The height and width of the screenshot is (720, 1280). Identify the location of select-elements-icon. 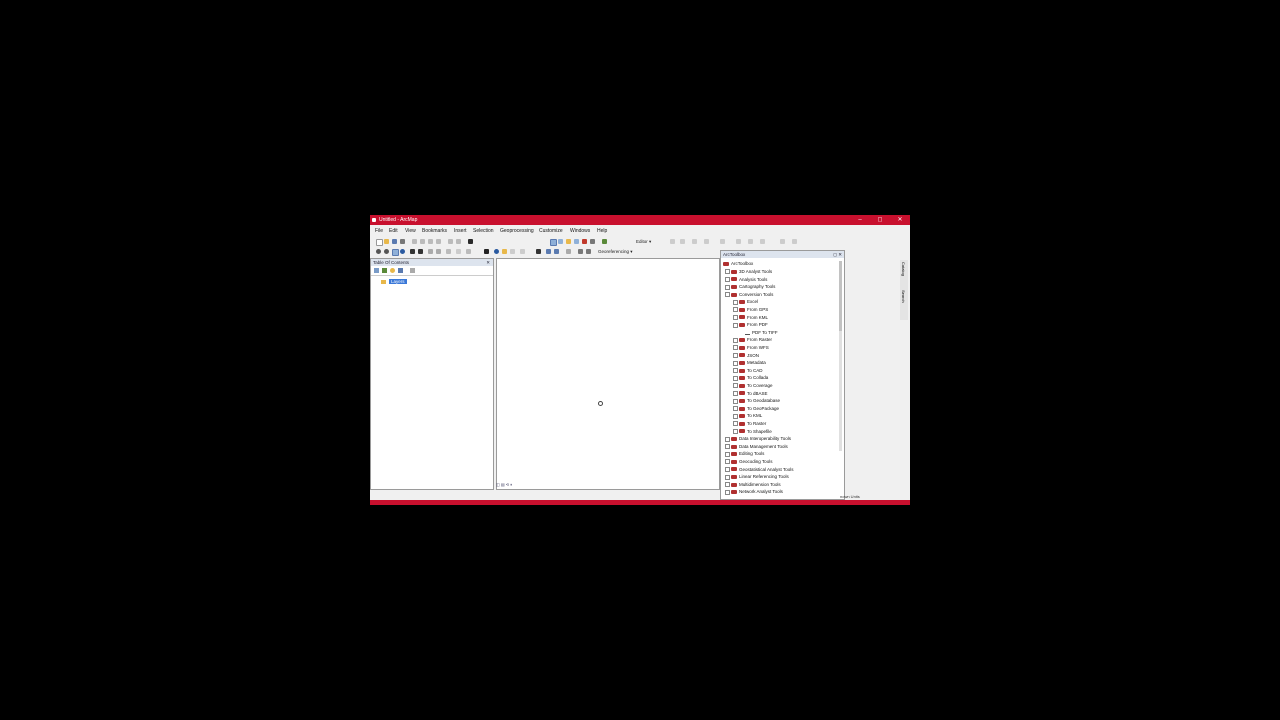
(468, 251).